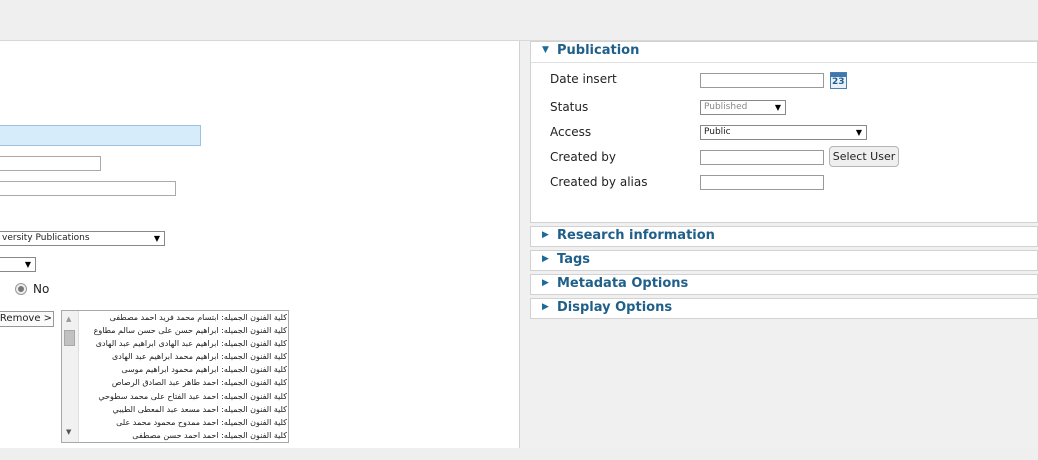 This screenshot has width=1038, height=460. I want to click on calendar-number: 23, so click(838, 82).